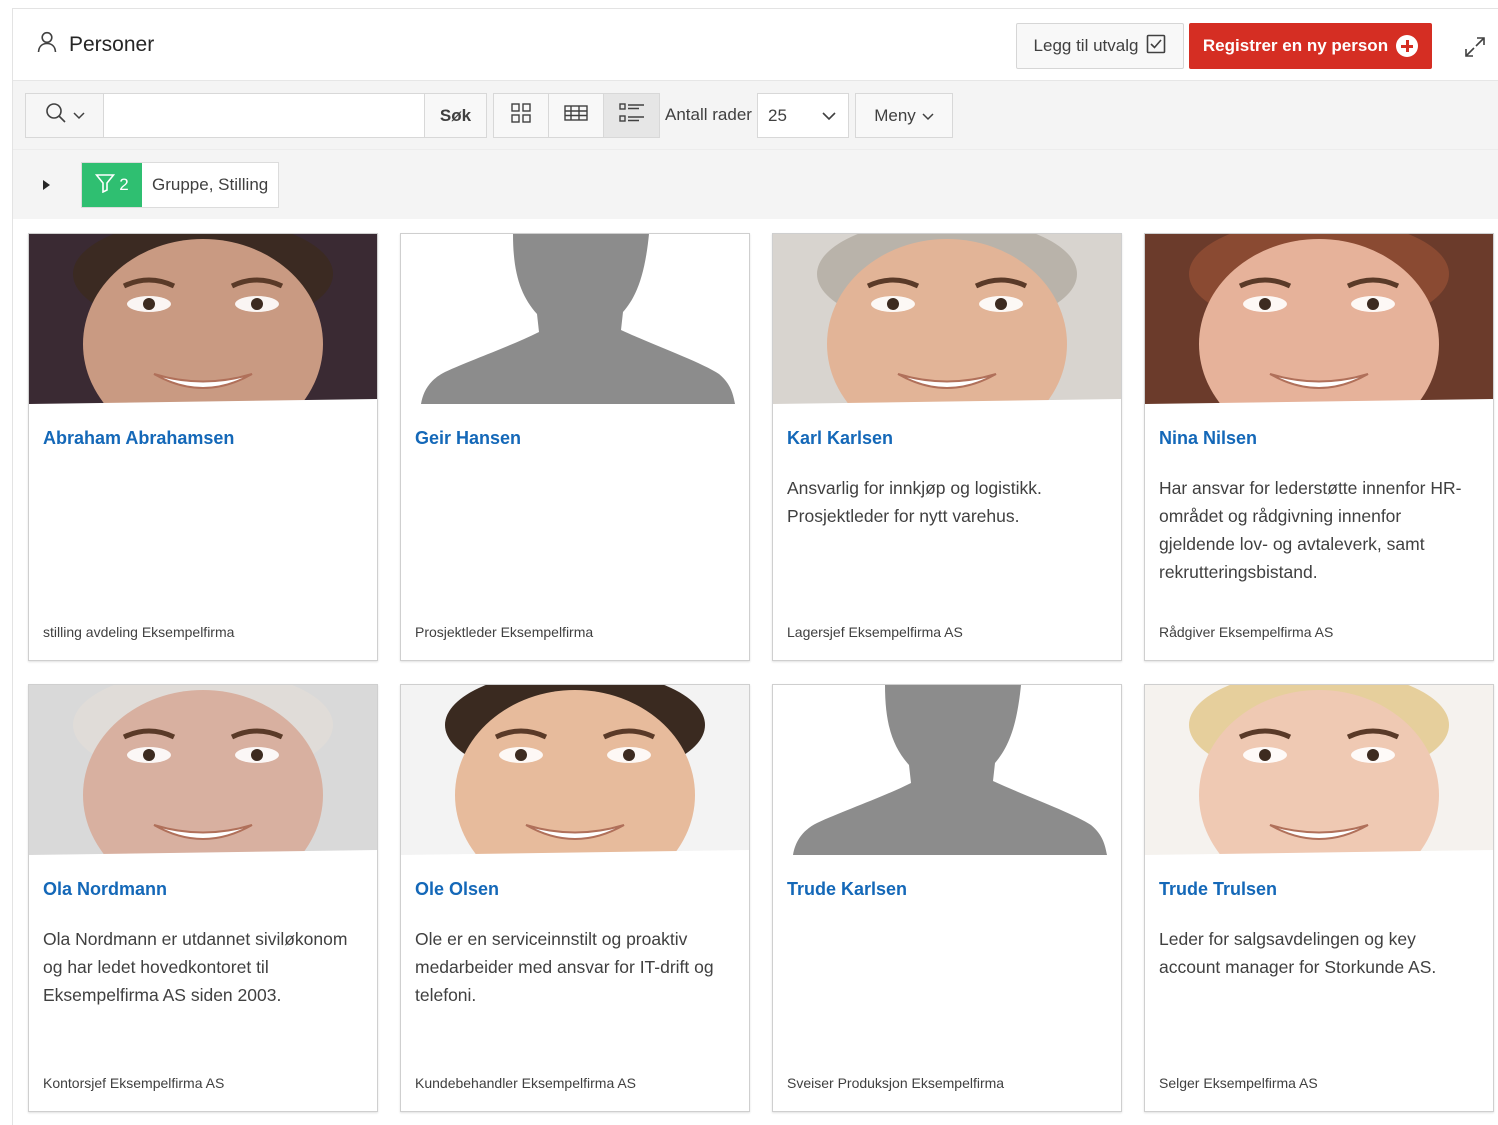 The height and width of the screenshot is (1125, 1498). Describe the element at coordinates (46, 185) in the screenshot. I see `caret-right-icon` at that location.